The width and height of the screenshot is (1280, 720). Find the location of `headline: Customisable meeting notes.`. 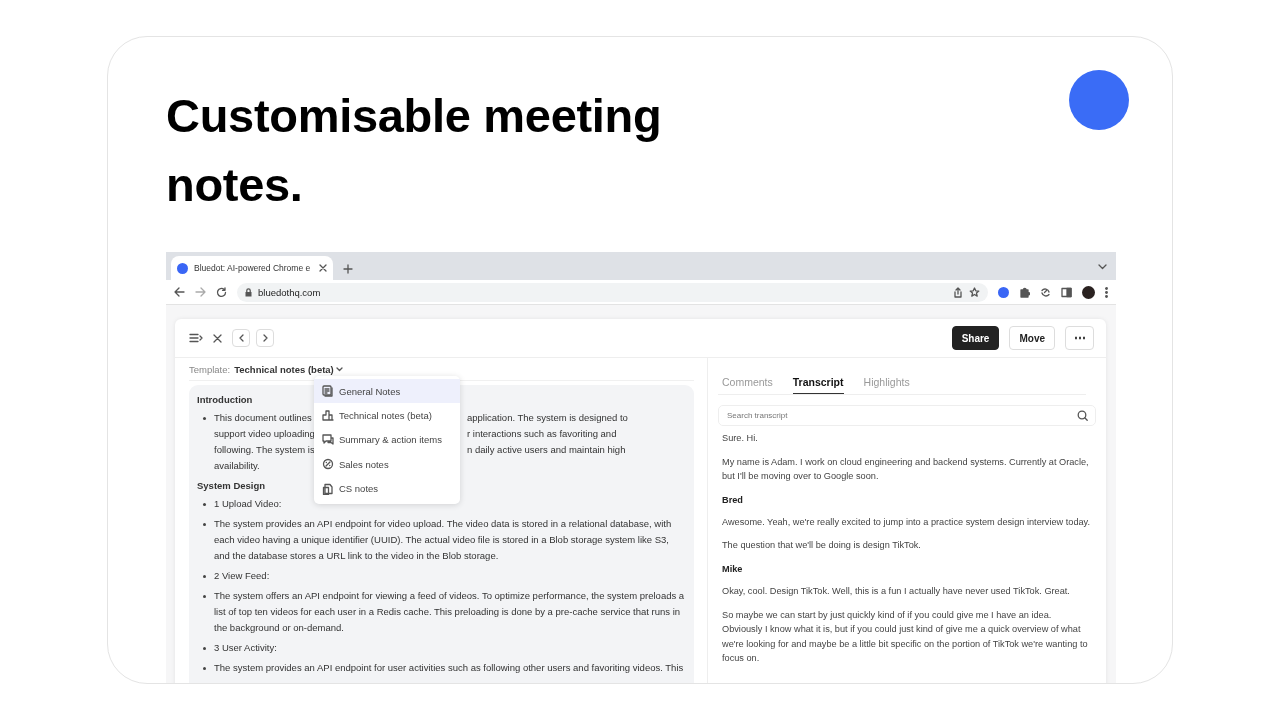

headline: Customisable meeting notes. is located at coordinates (414, 150).